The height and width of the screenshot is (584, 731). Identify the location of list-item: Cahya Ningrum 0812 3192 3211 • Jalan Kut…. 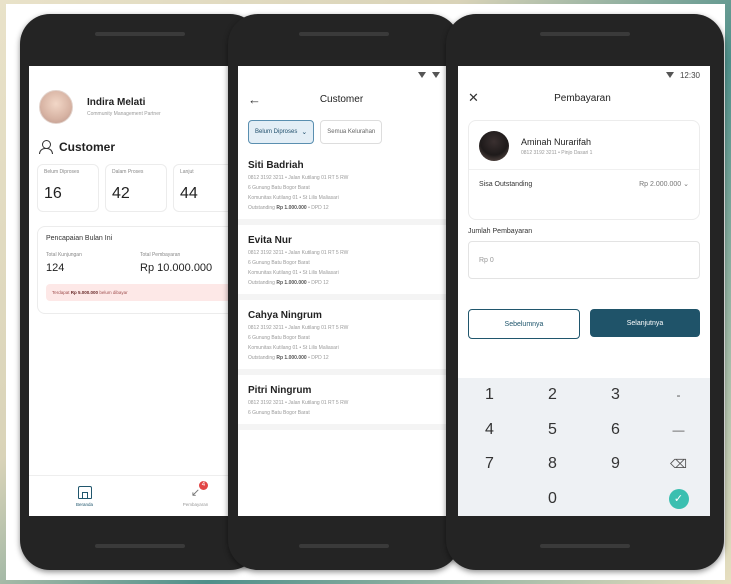
(344, 337).